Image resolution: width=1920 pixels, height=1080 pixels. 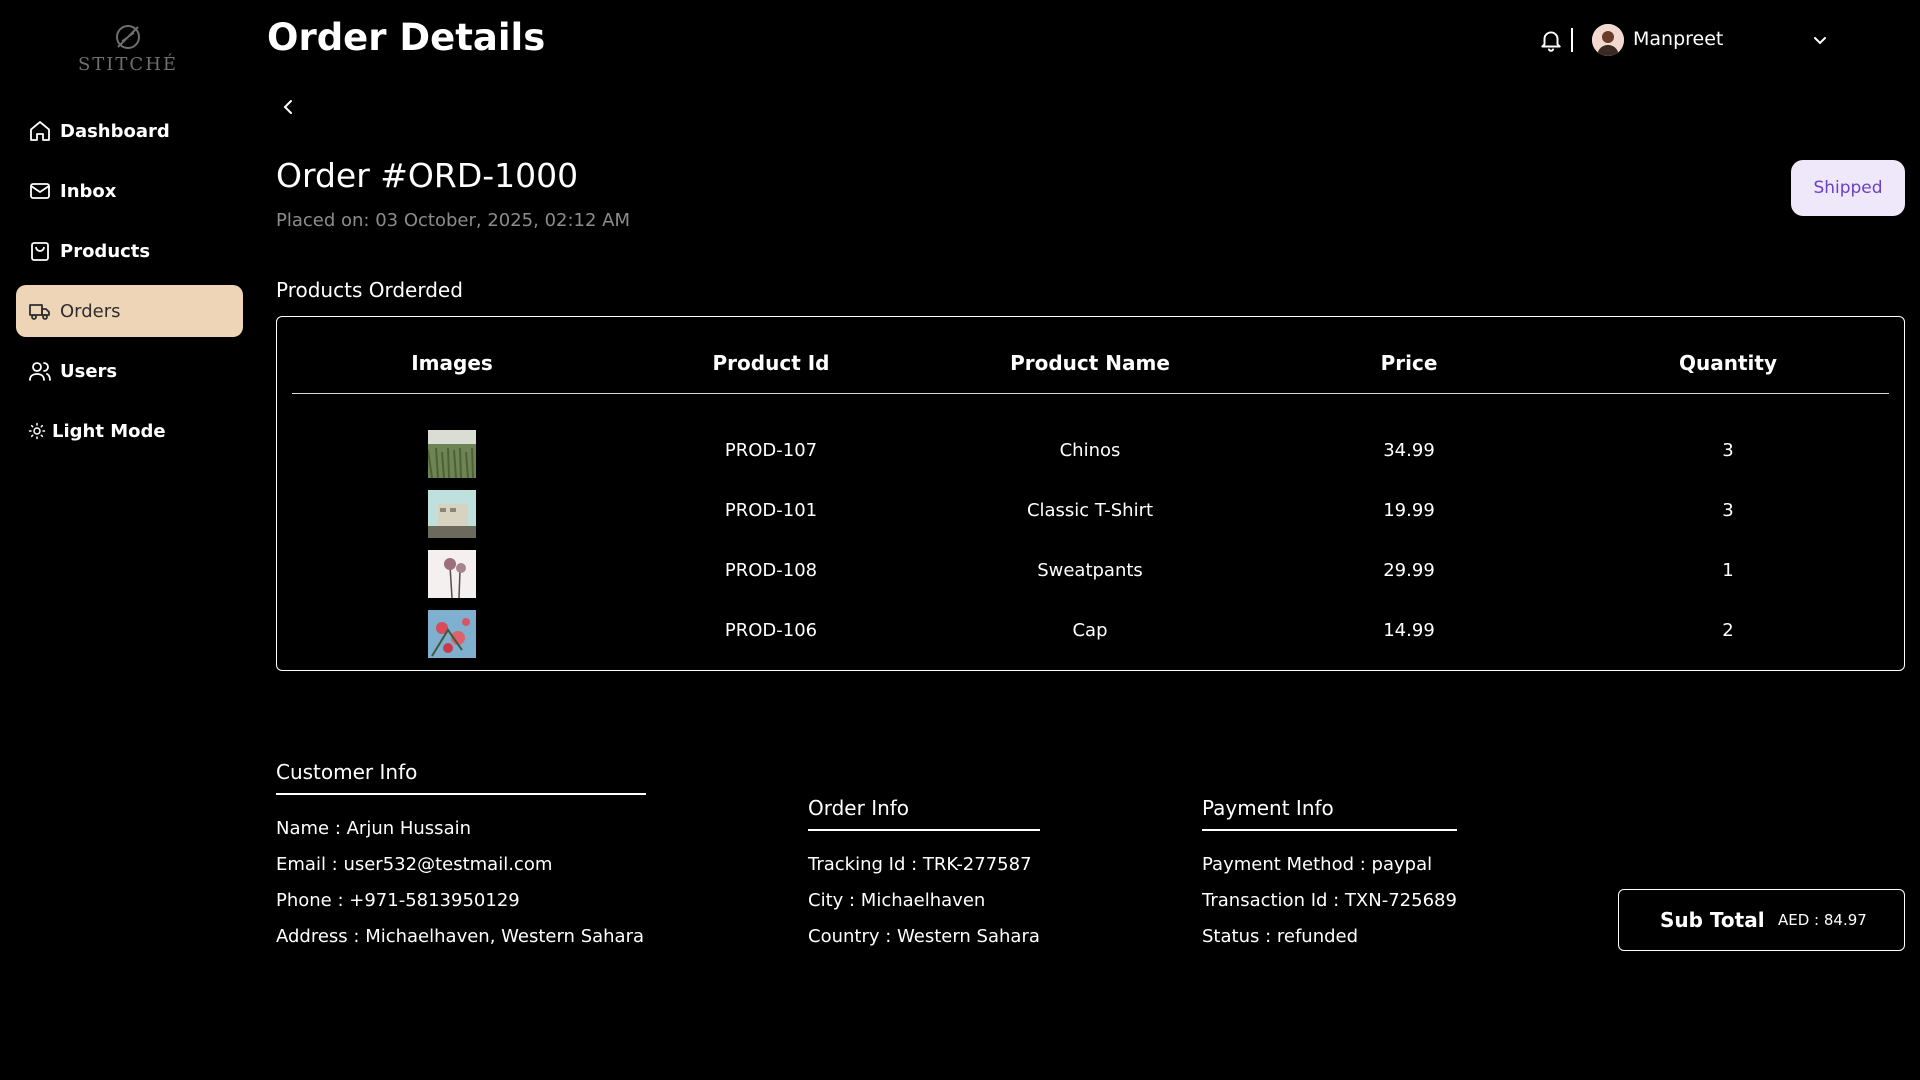 I want to click on products-ordered-heading: Products Orderded, so click(x=369, y=290).